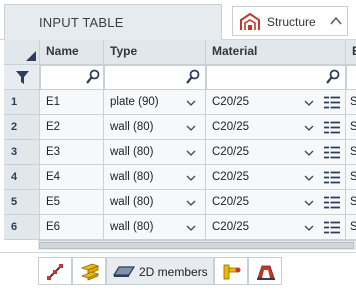 The image size is (356, 290). I want to click on filter-toggle-cell, so click(22, 77).